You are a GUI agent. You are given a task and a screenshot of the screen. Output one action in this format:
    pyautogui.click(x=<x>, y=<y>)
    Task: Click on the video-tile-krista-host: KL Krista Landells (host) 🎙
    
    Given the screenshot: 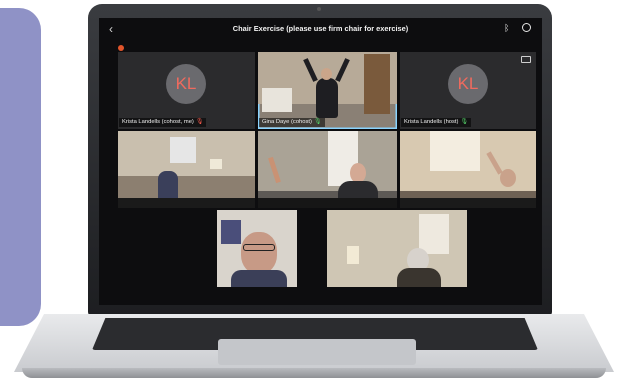 What is the action you would take?
    pyautogui.click(x=468, y=90)
    